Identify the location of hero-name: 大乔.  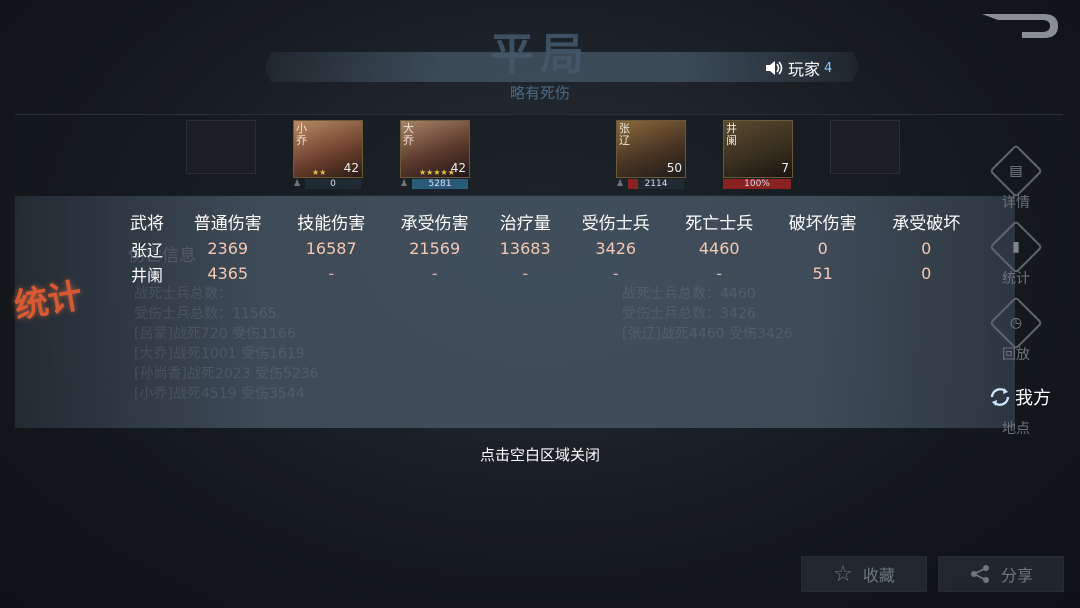
(408, 134).